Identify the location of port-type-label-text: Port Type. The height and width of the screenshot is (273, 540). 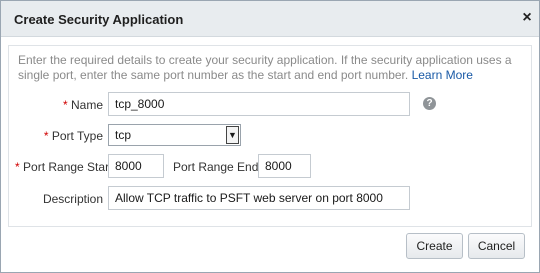
(77, 136).